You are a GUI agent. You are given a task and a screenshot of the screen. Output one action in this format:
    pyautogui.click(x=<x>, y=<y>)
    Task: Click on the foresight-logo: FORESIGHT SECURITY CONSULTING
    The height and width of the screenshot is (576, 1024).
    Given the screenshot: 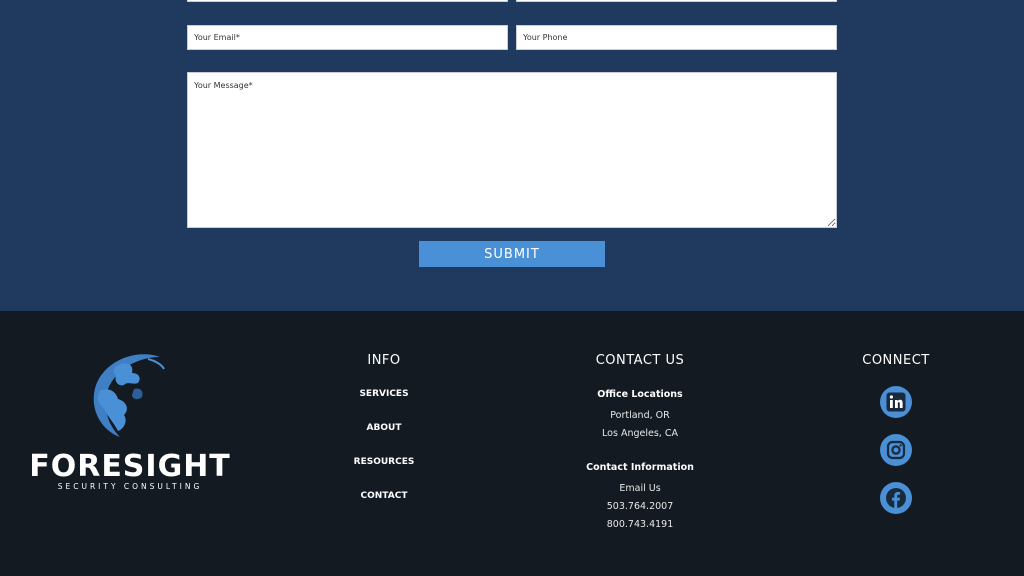 What is the action you would take?
    pyautogui.click(x=130, y=426)
    